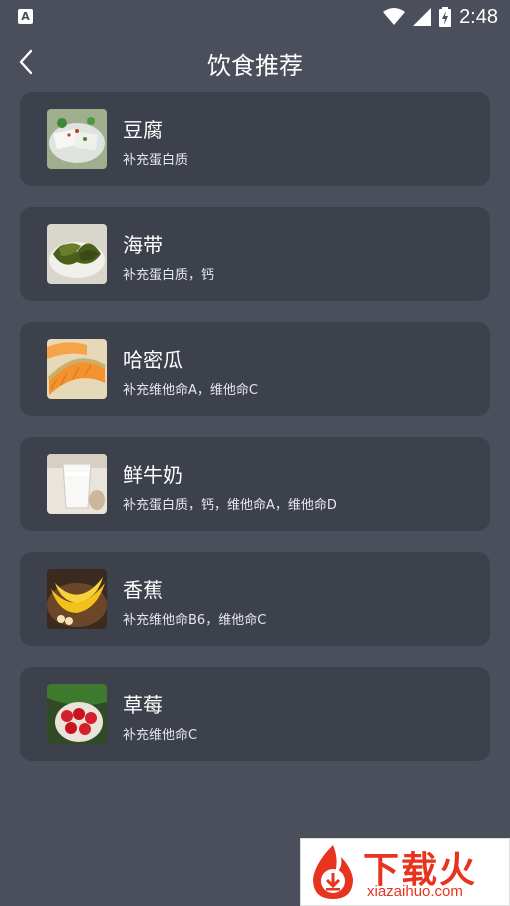  I want to click on wifi-icon, so click(394, 16).